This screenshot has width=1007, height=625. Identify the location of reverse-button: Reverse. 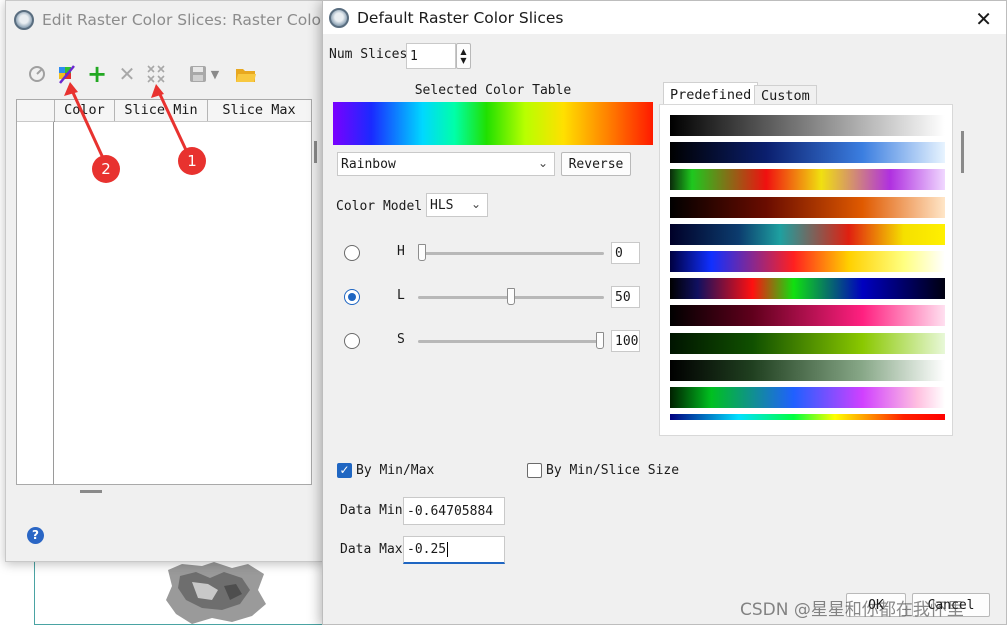
(596, 164).